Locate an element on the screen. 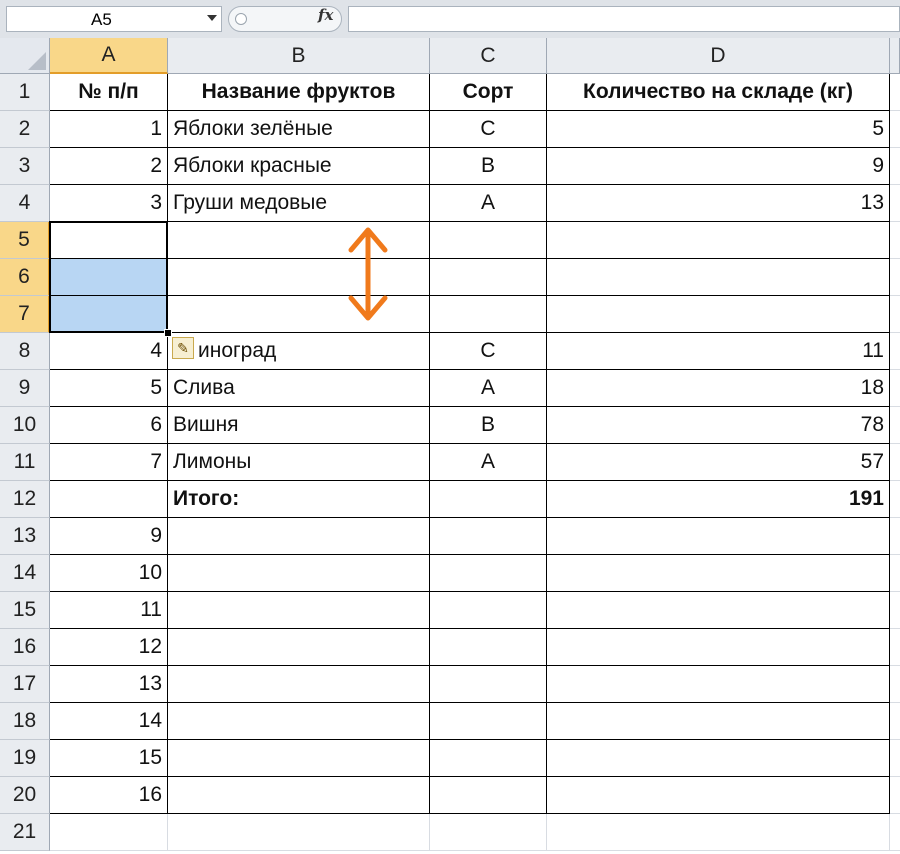 This screenshot has height=854, width=900. column-header-a: A is located at coordinates (109, 56).